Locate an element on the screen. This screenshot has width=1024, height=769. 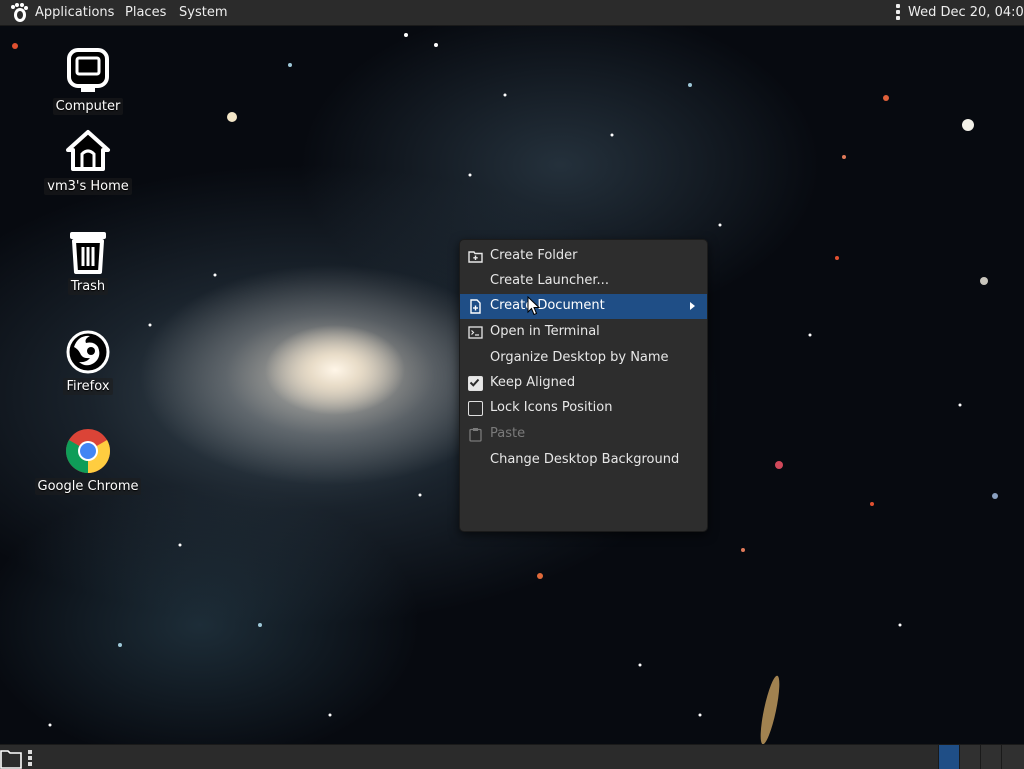
menu-item-keep-aligned: Keep Aligned is located at coordinates (583, 383).